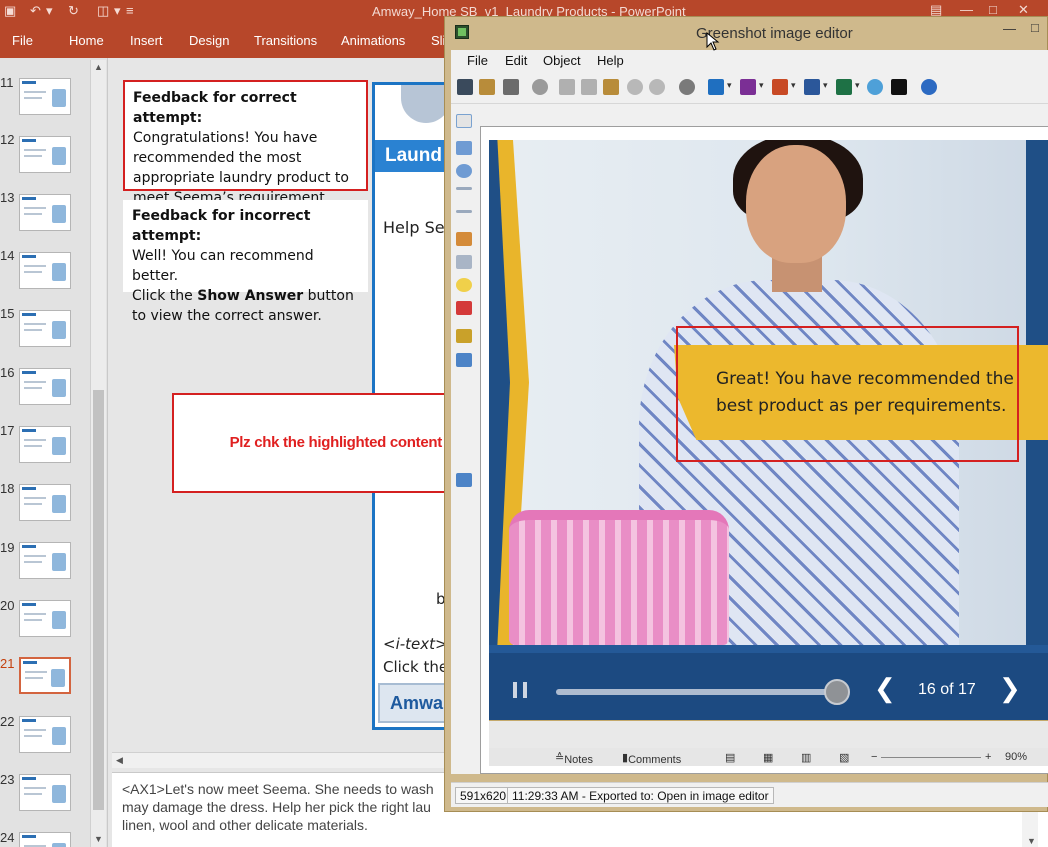 This screenshot has width=1048, height=847. I want to click on zoom-slider, so click(931, 757).